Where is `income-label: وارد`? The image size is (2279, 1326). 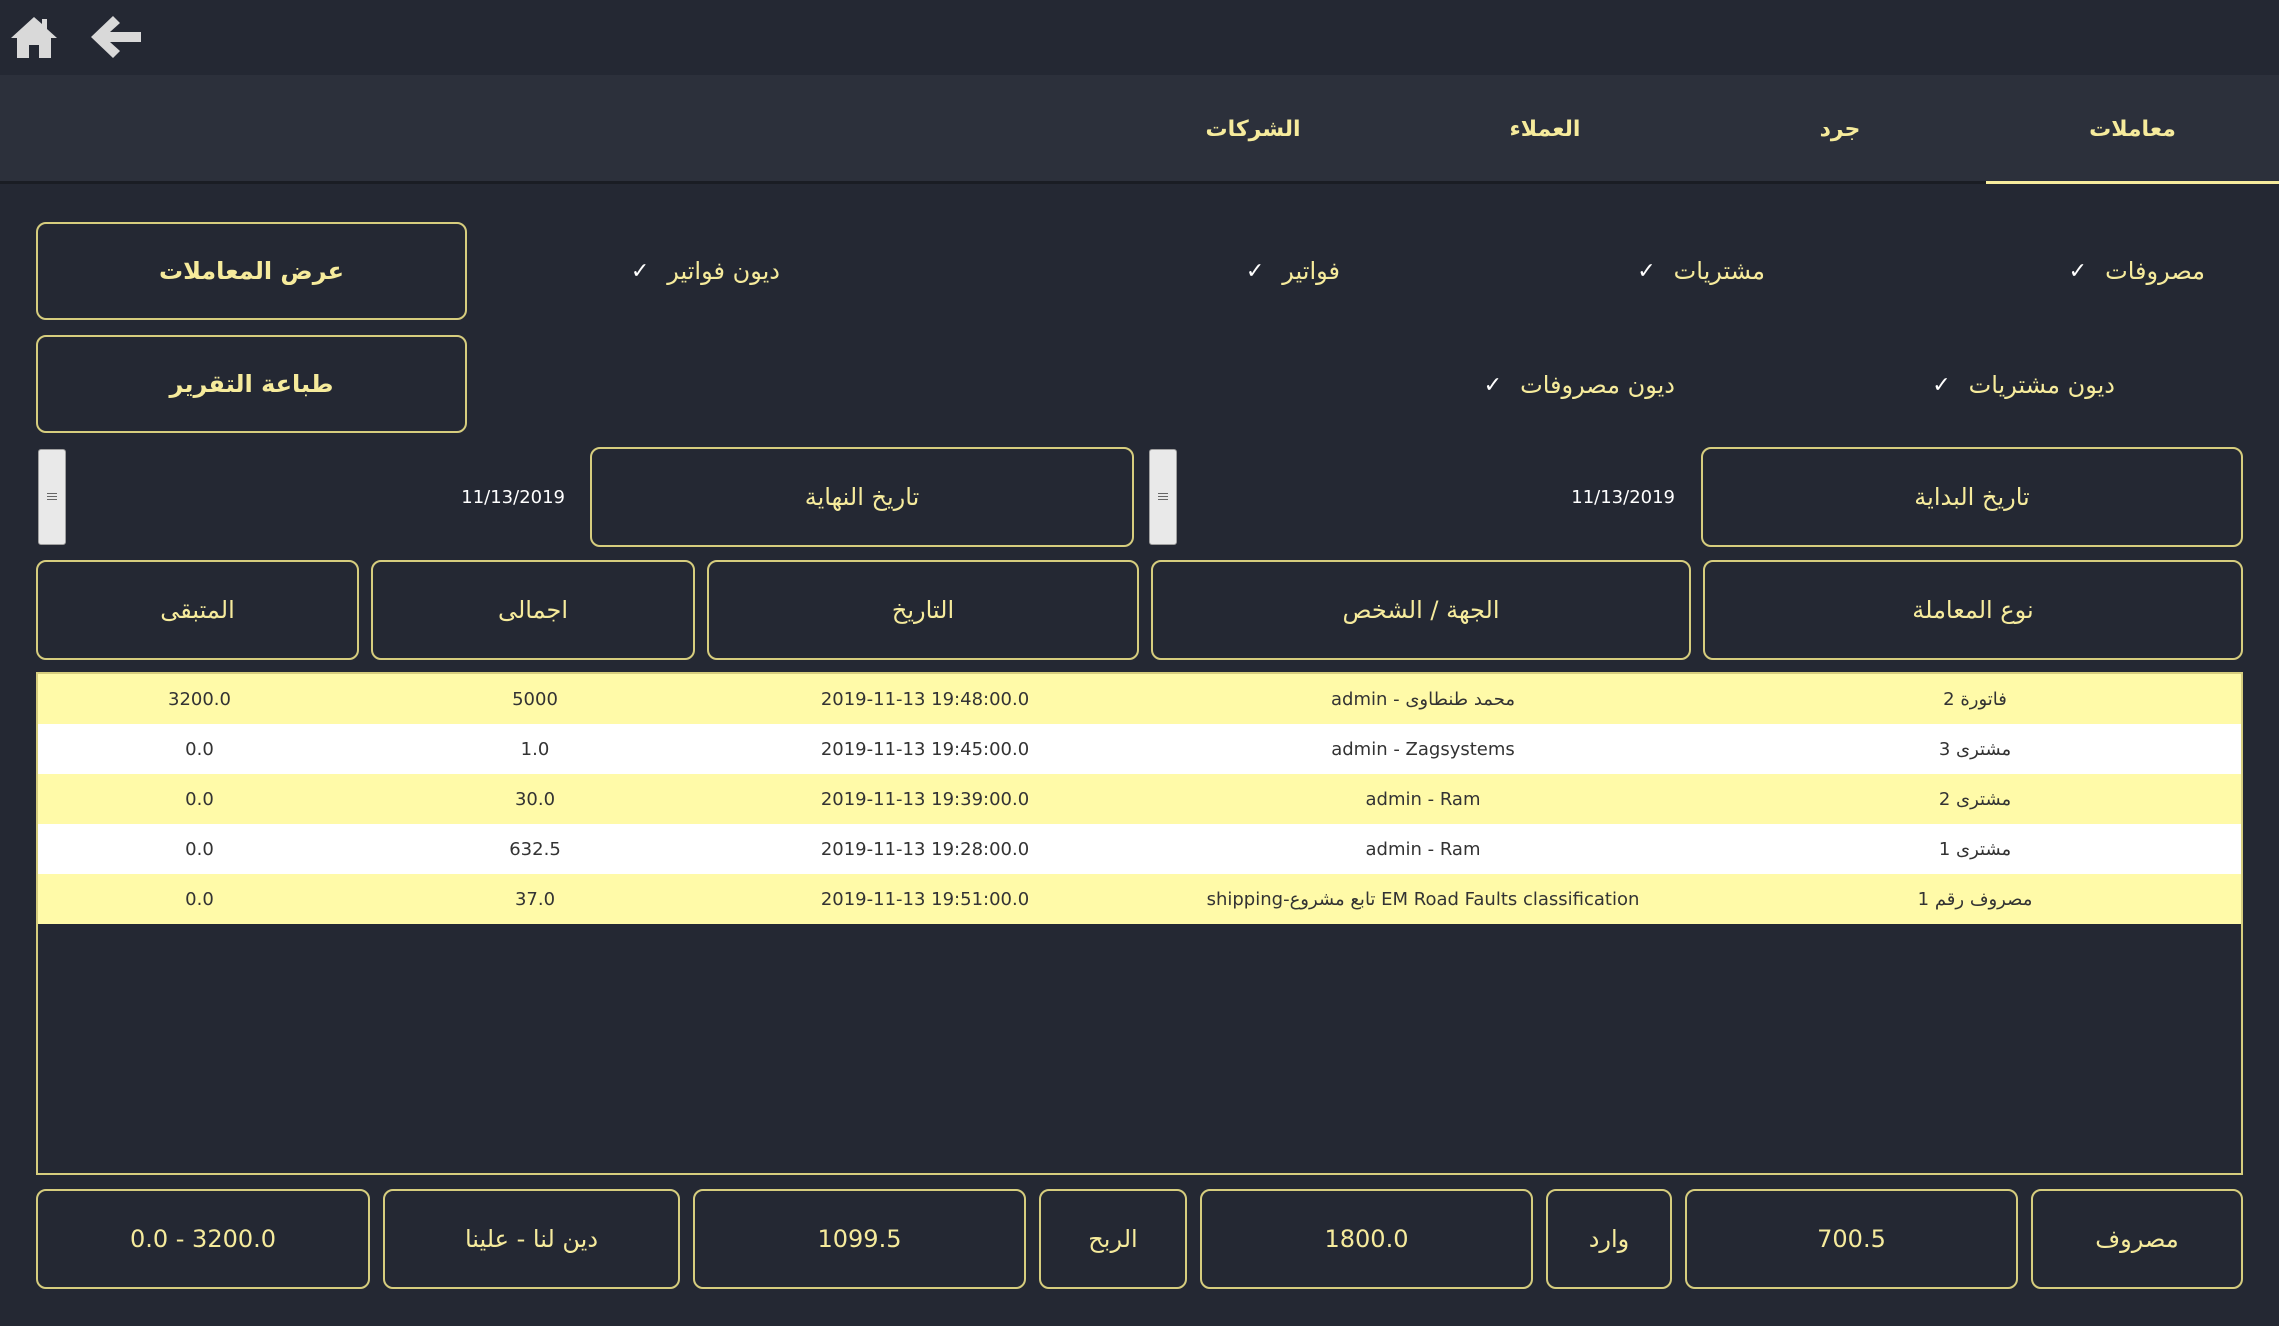
income-label: وارد is located at coordinates (1609, 1239).